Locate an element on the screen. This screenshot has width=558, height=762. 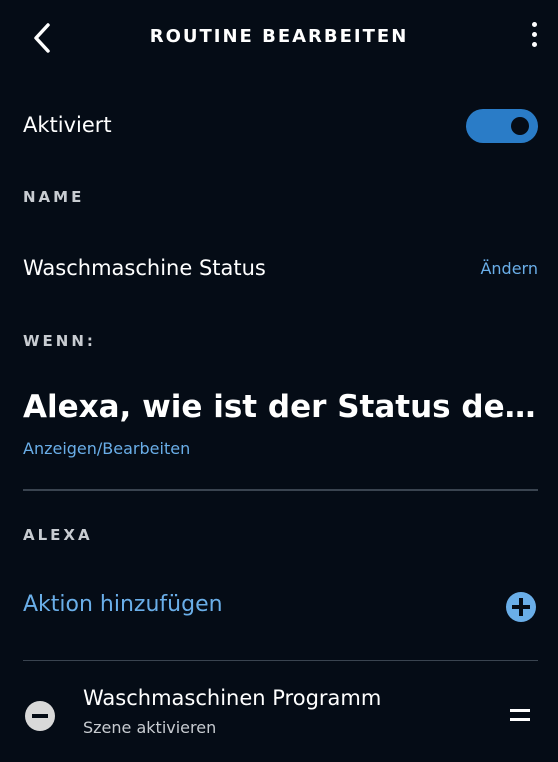
routine-name-value: Waschmaschine Status is located at coordinates (144, 268).